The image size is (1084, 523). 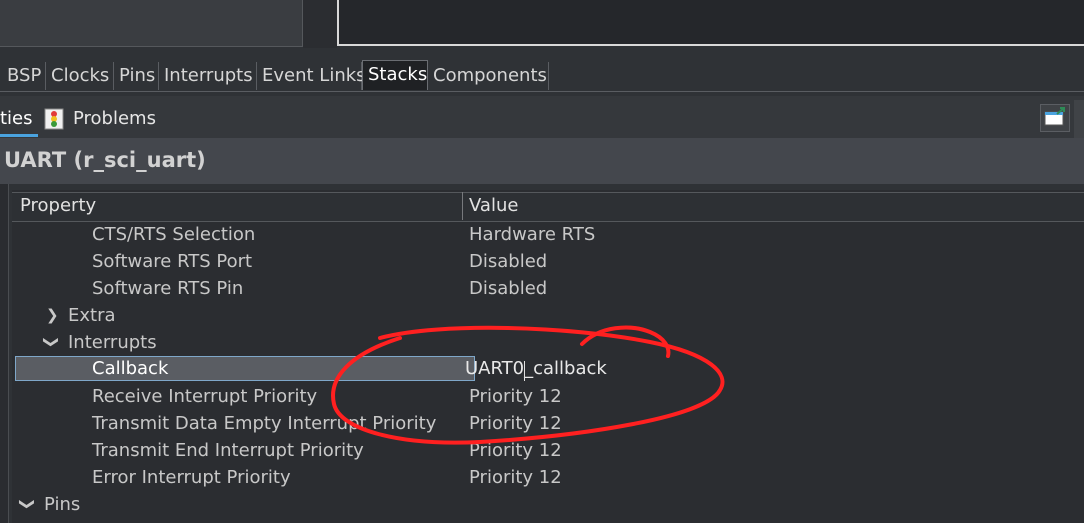 What do you see at coordinates (311, 76) in the screenshot?
I see `tab-event-links: Event Links` at bounding box center [311, 76].